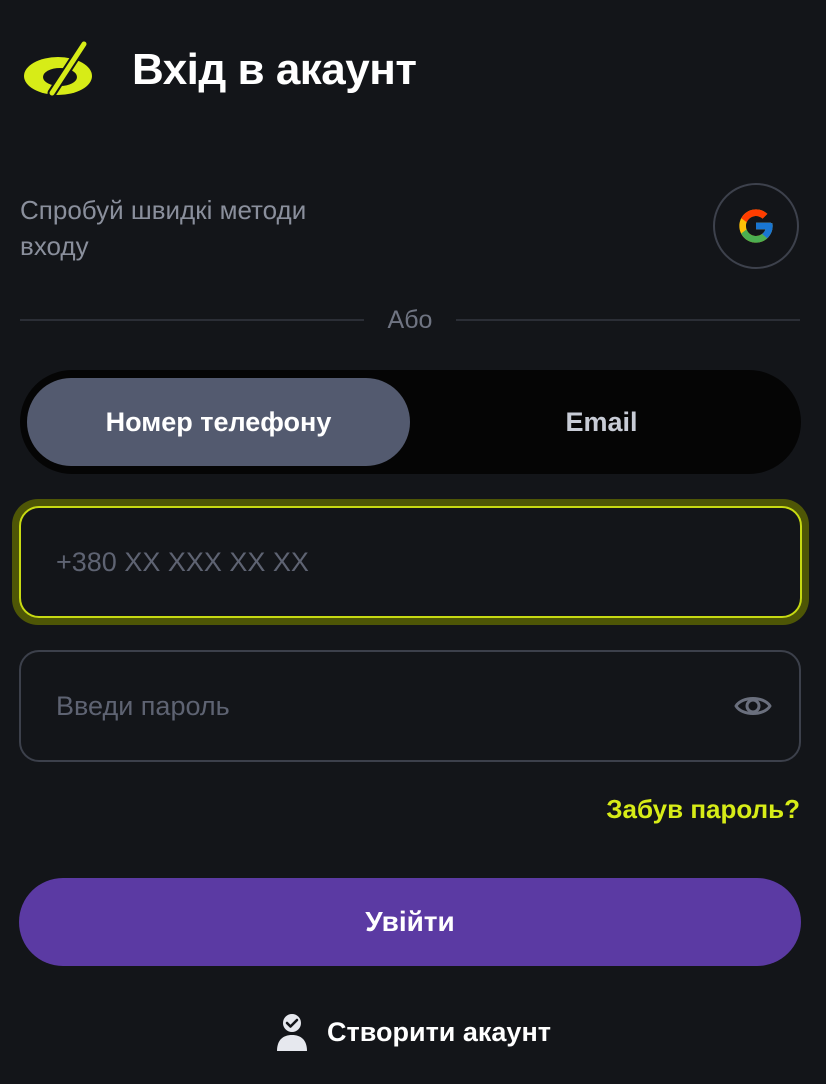 The image size is (826, 1084). I want to click on create-account-label: Створити акаунт, so click(439, 1031).